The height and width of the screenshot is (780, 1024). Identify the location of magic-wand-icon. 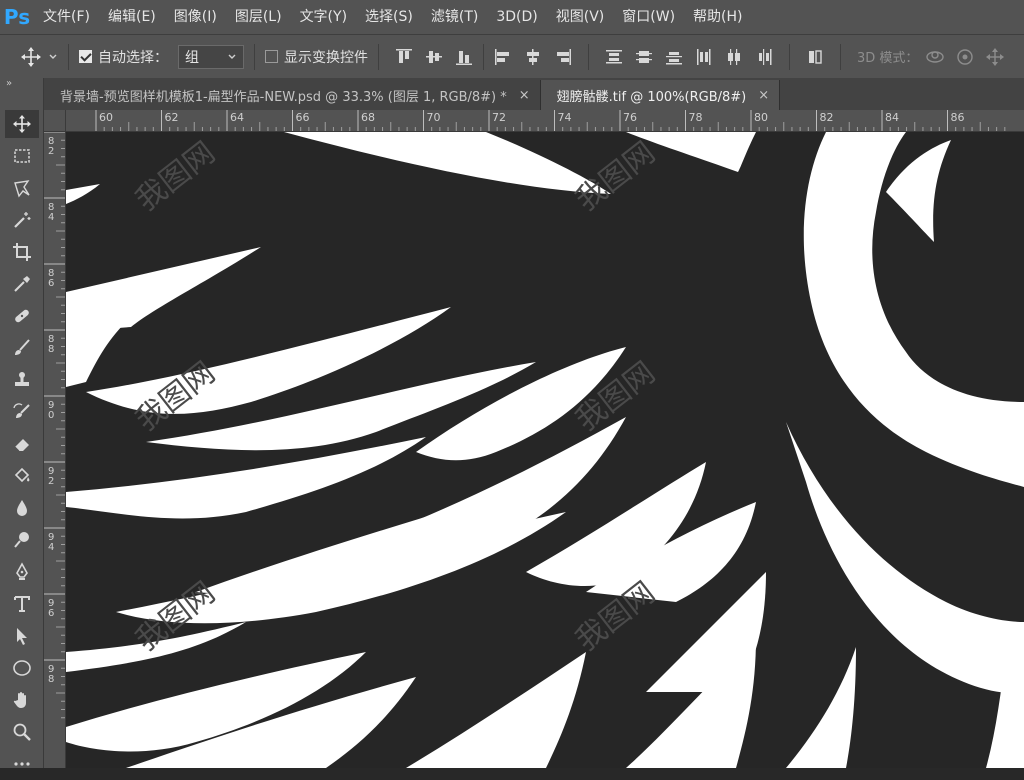
(22, 220).